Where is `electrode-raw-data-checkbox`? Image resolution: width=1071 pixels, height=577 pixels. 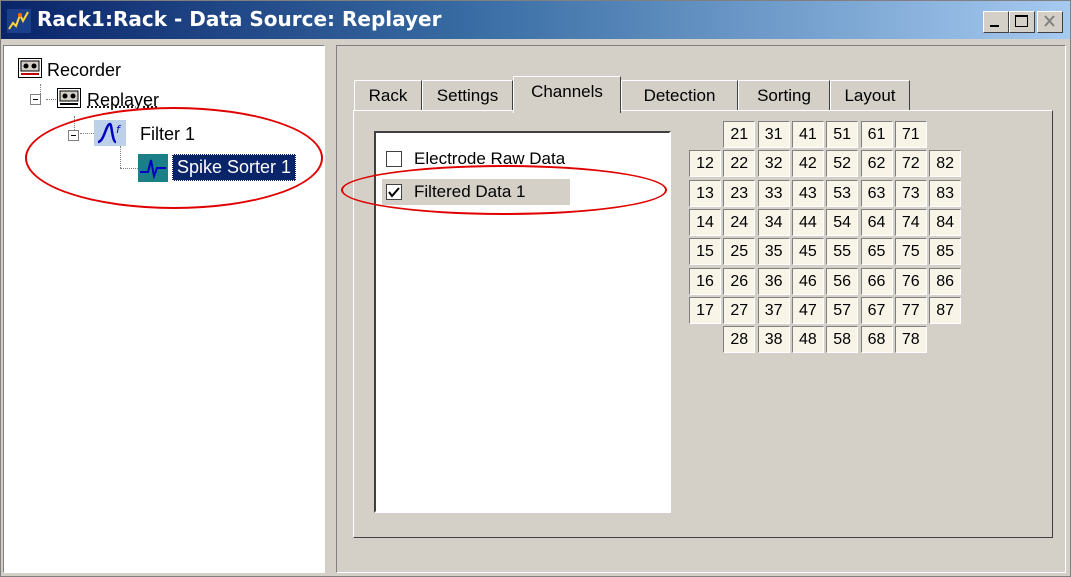
electrode-raw-data-checkbox is located at coordinates (394, 159).